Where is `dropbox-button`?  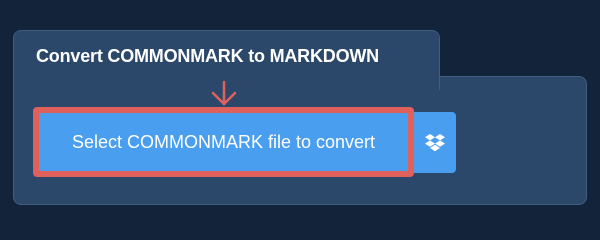 dropbox-button is located at coordinates (435, 142).